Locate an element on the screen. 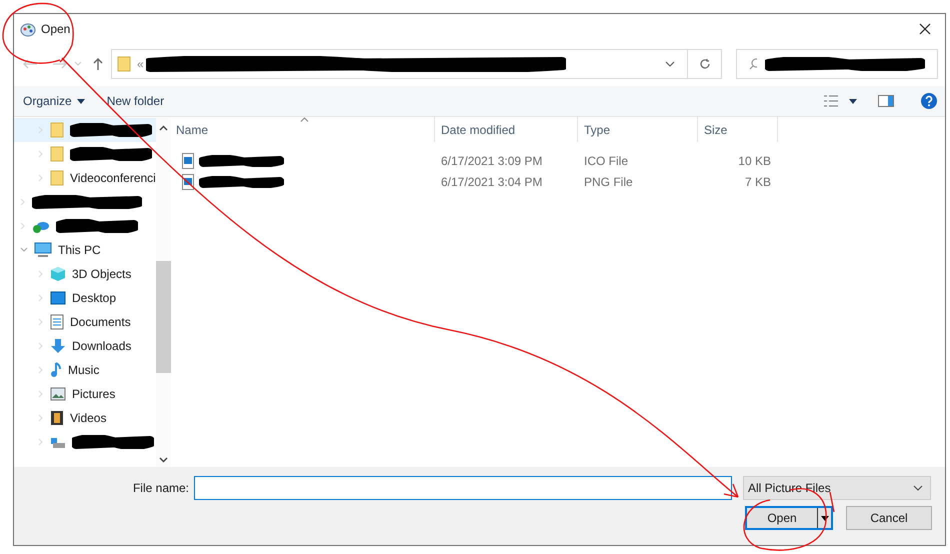  nav-label: This PC is located at coordinates (79, 250).